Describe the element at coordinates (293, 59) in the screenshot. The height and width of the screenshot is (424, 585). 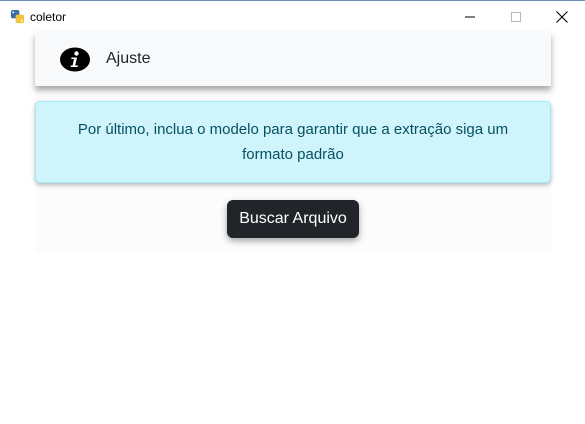
I see `section-header: Ajuste` at that location.